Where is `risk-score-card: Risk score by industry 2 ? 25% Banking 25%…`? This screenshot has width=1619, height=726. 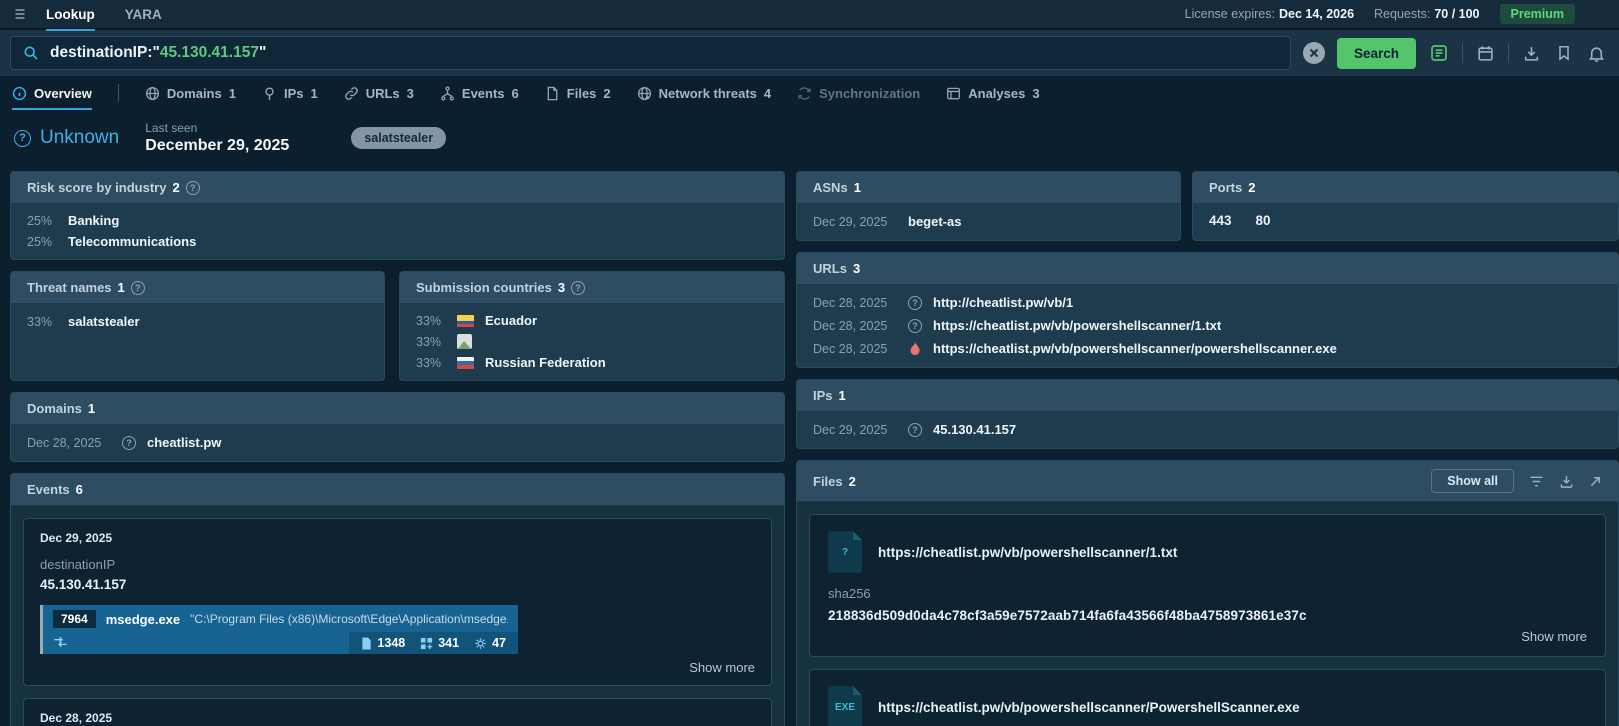
risk-score-card: Risk score by industry 2 ? 25% Banking 25%… is located at coordinates (397, 215).